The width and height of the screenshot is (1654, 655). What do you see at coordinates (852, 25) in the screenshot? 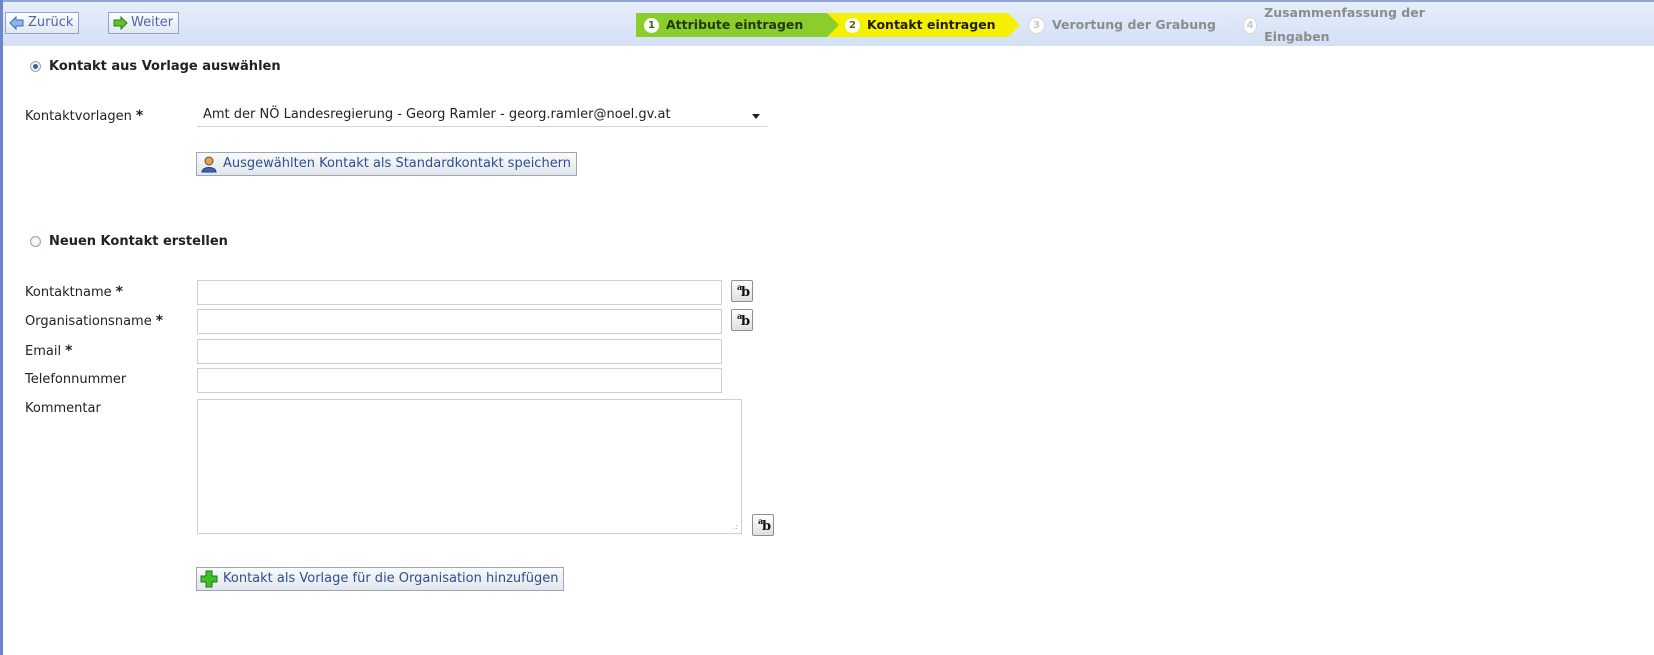
I see `step-number: 2` at bounding box center [852, 25].